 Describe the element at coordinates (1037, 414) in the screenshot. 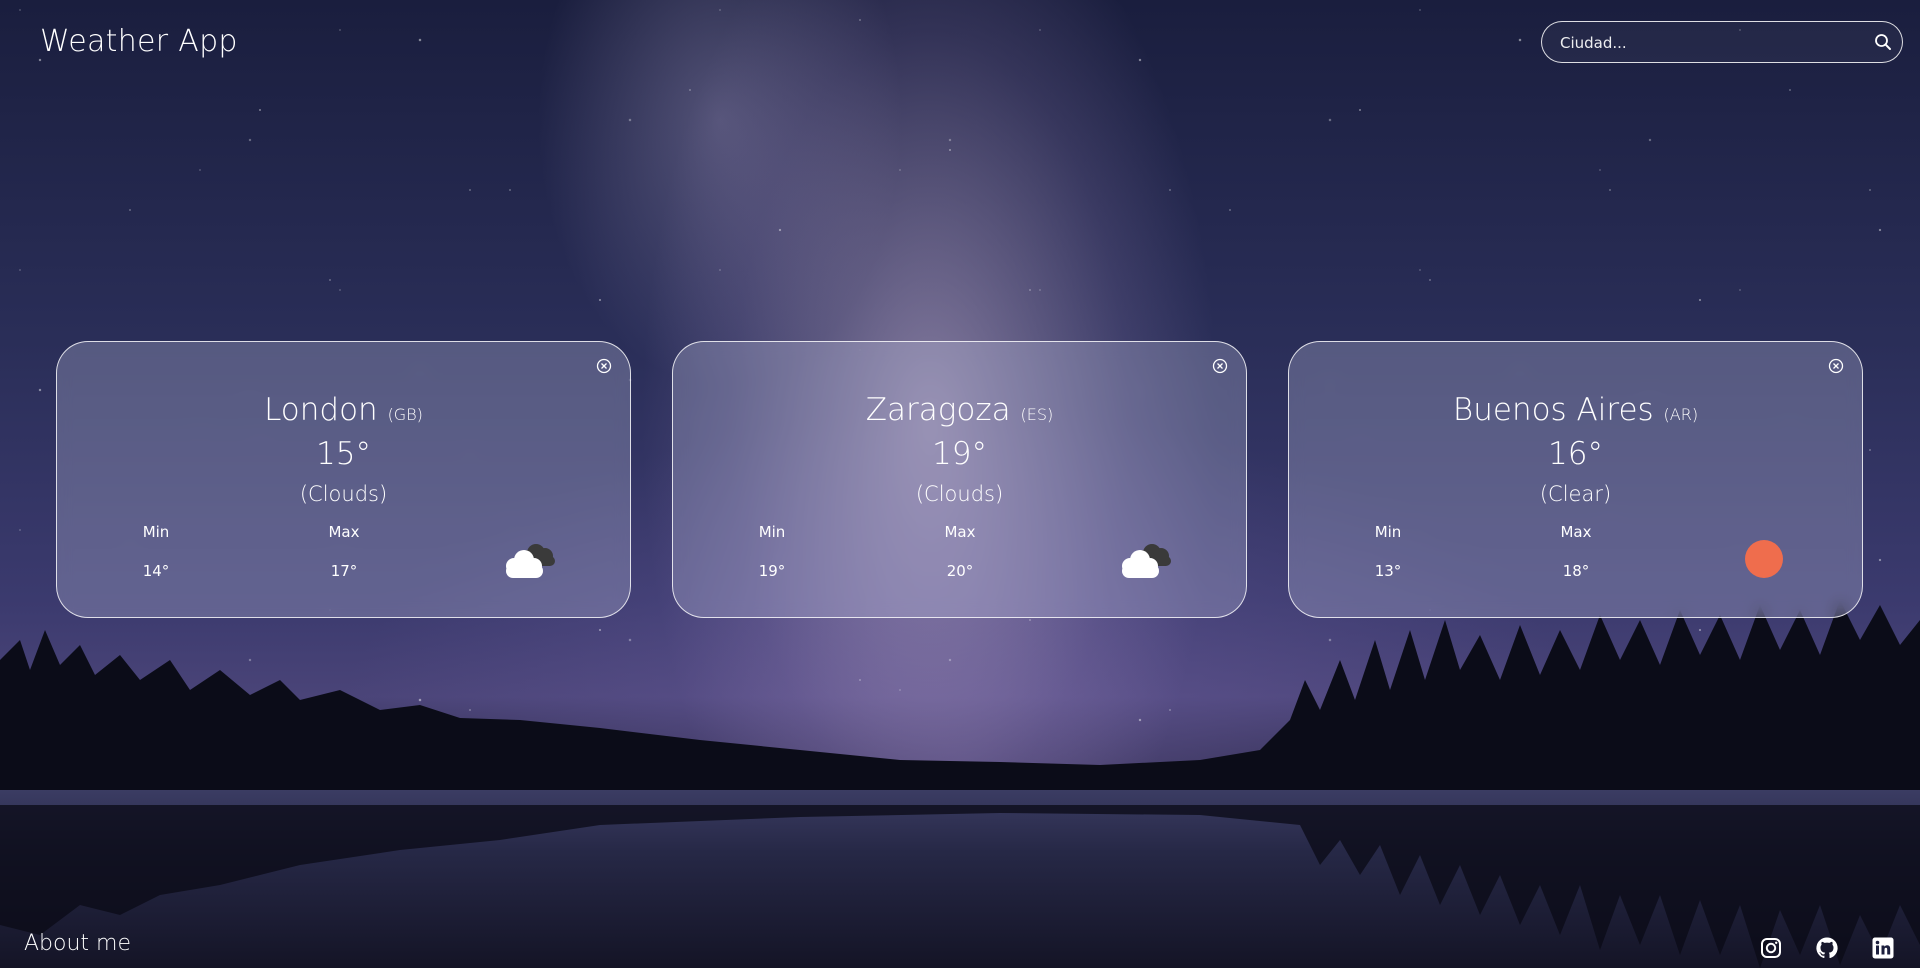

I see `country-code: (ES)` at that location.